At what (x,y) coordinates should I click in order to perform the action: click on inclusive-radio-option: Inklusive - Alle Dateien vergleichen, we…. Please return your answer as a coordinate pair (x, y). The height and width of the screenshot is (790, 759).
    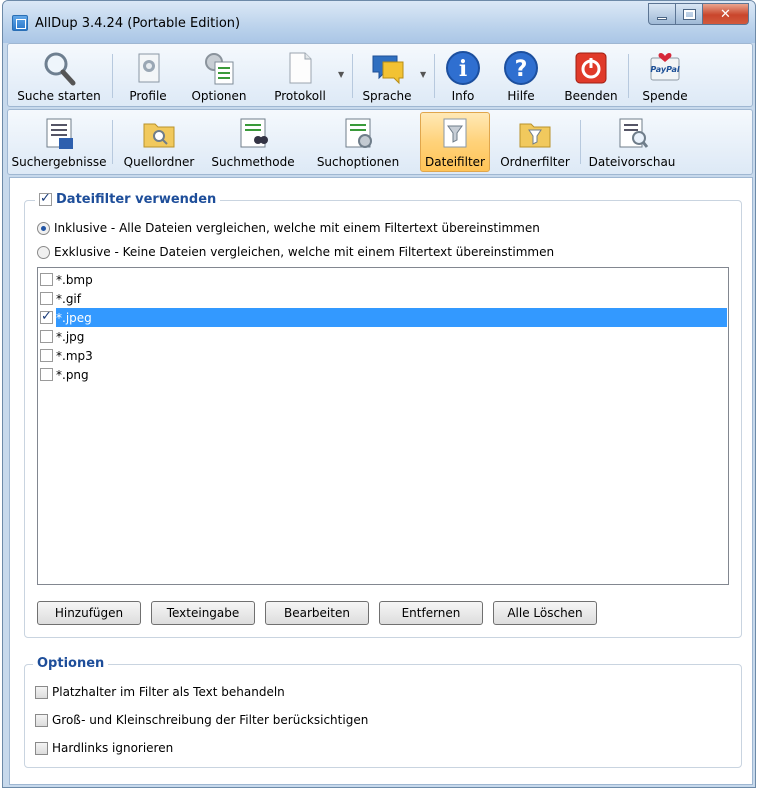
    Looking at the image, I should click on (288, 228).